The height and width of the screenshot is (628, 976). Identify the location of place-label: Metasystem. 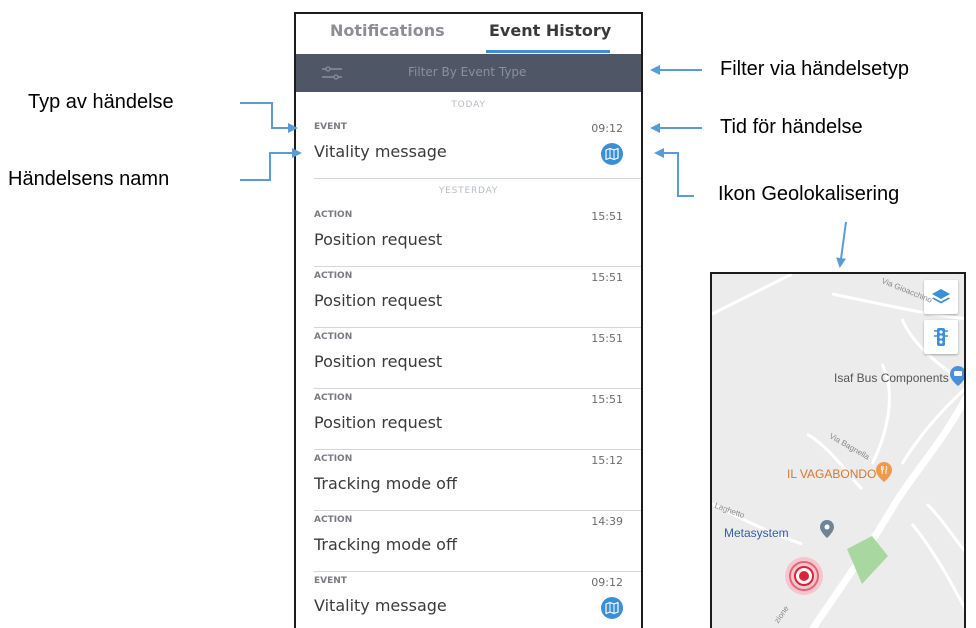
(756, 533).